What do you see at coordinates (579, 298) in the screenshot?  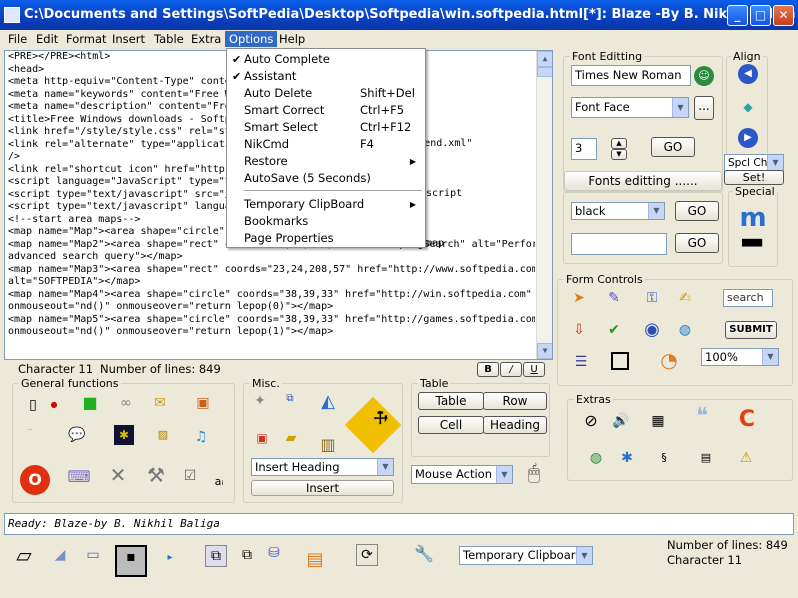 I see `pointer-icon: ➤` at bounding box center [579, 298].